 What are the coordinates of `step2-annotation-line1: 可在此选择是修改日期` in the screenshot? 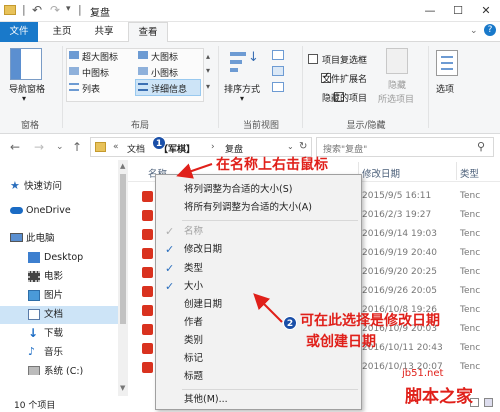 It's located at (370, 321).